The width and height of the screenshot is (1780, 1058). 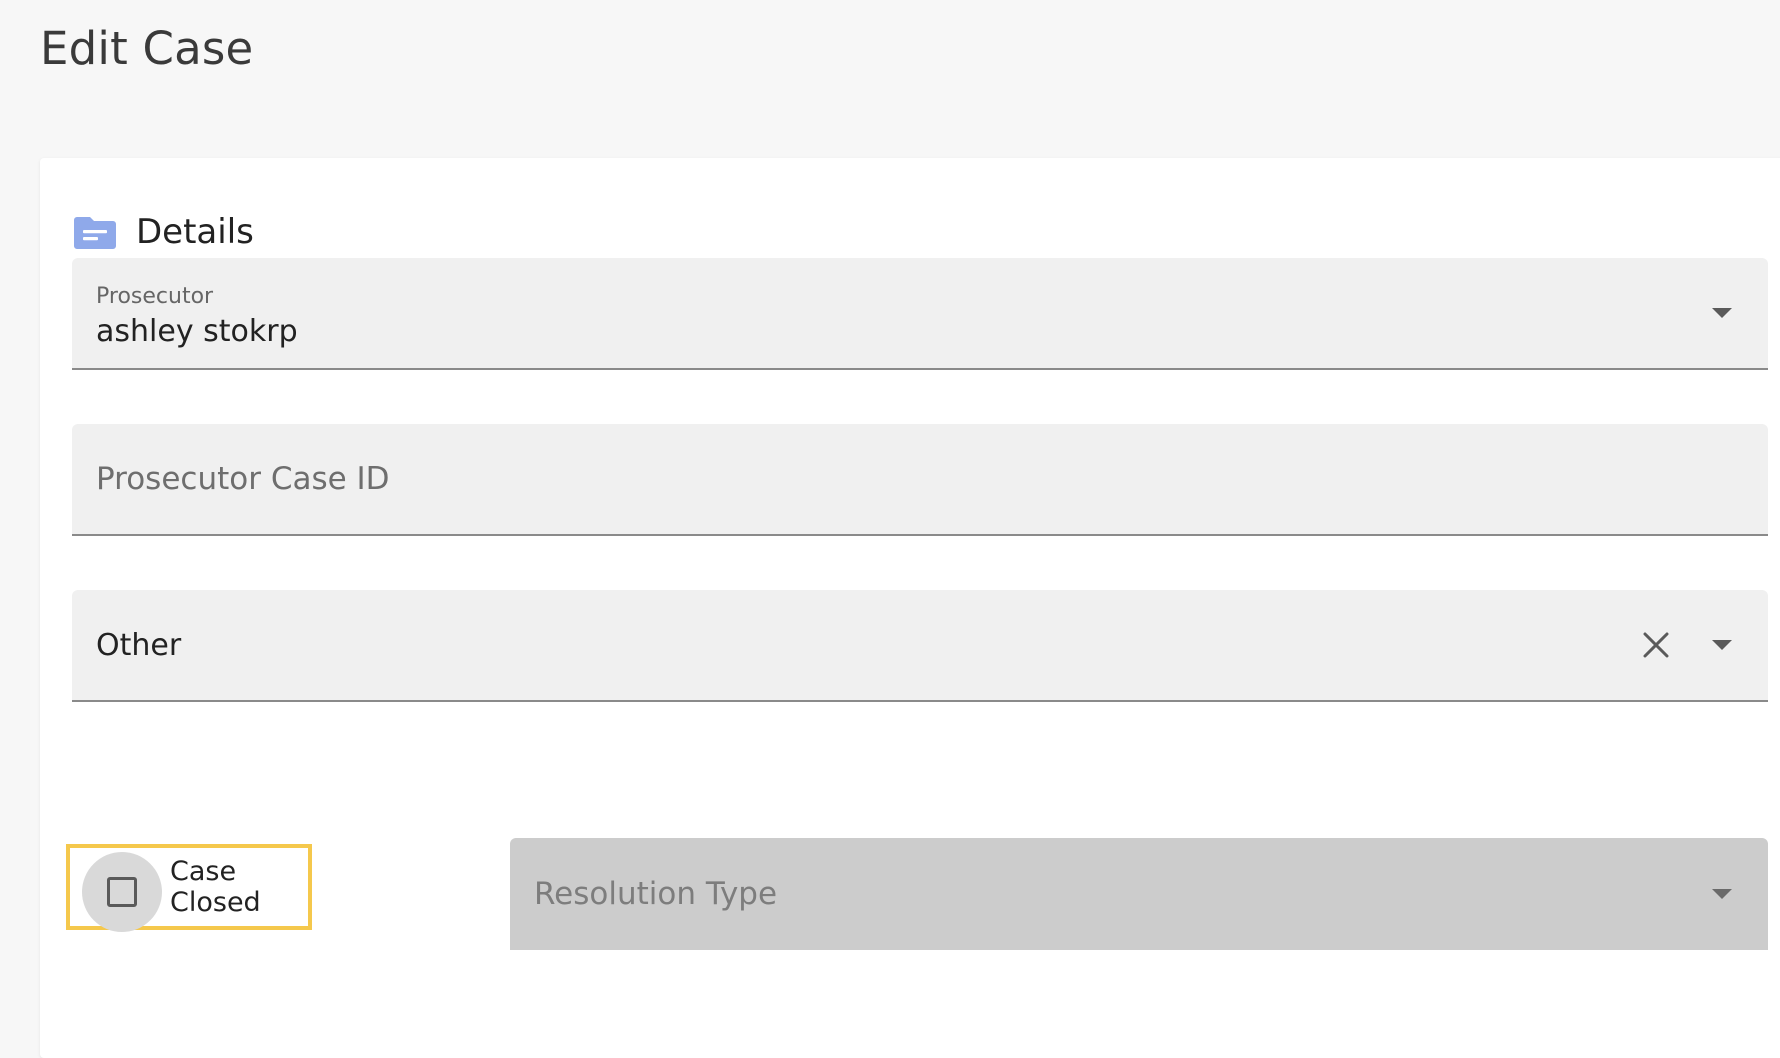 I want to click on page-title: Edit Case, so click(x=147, y=48).